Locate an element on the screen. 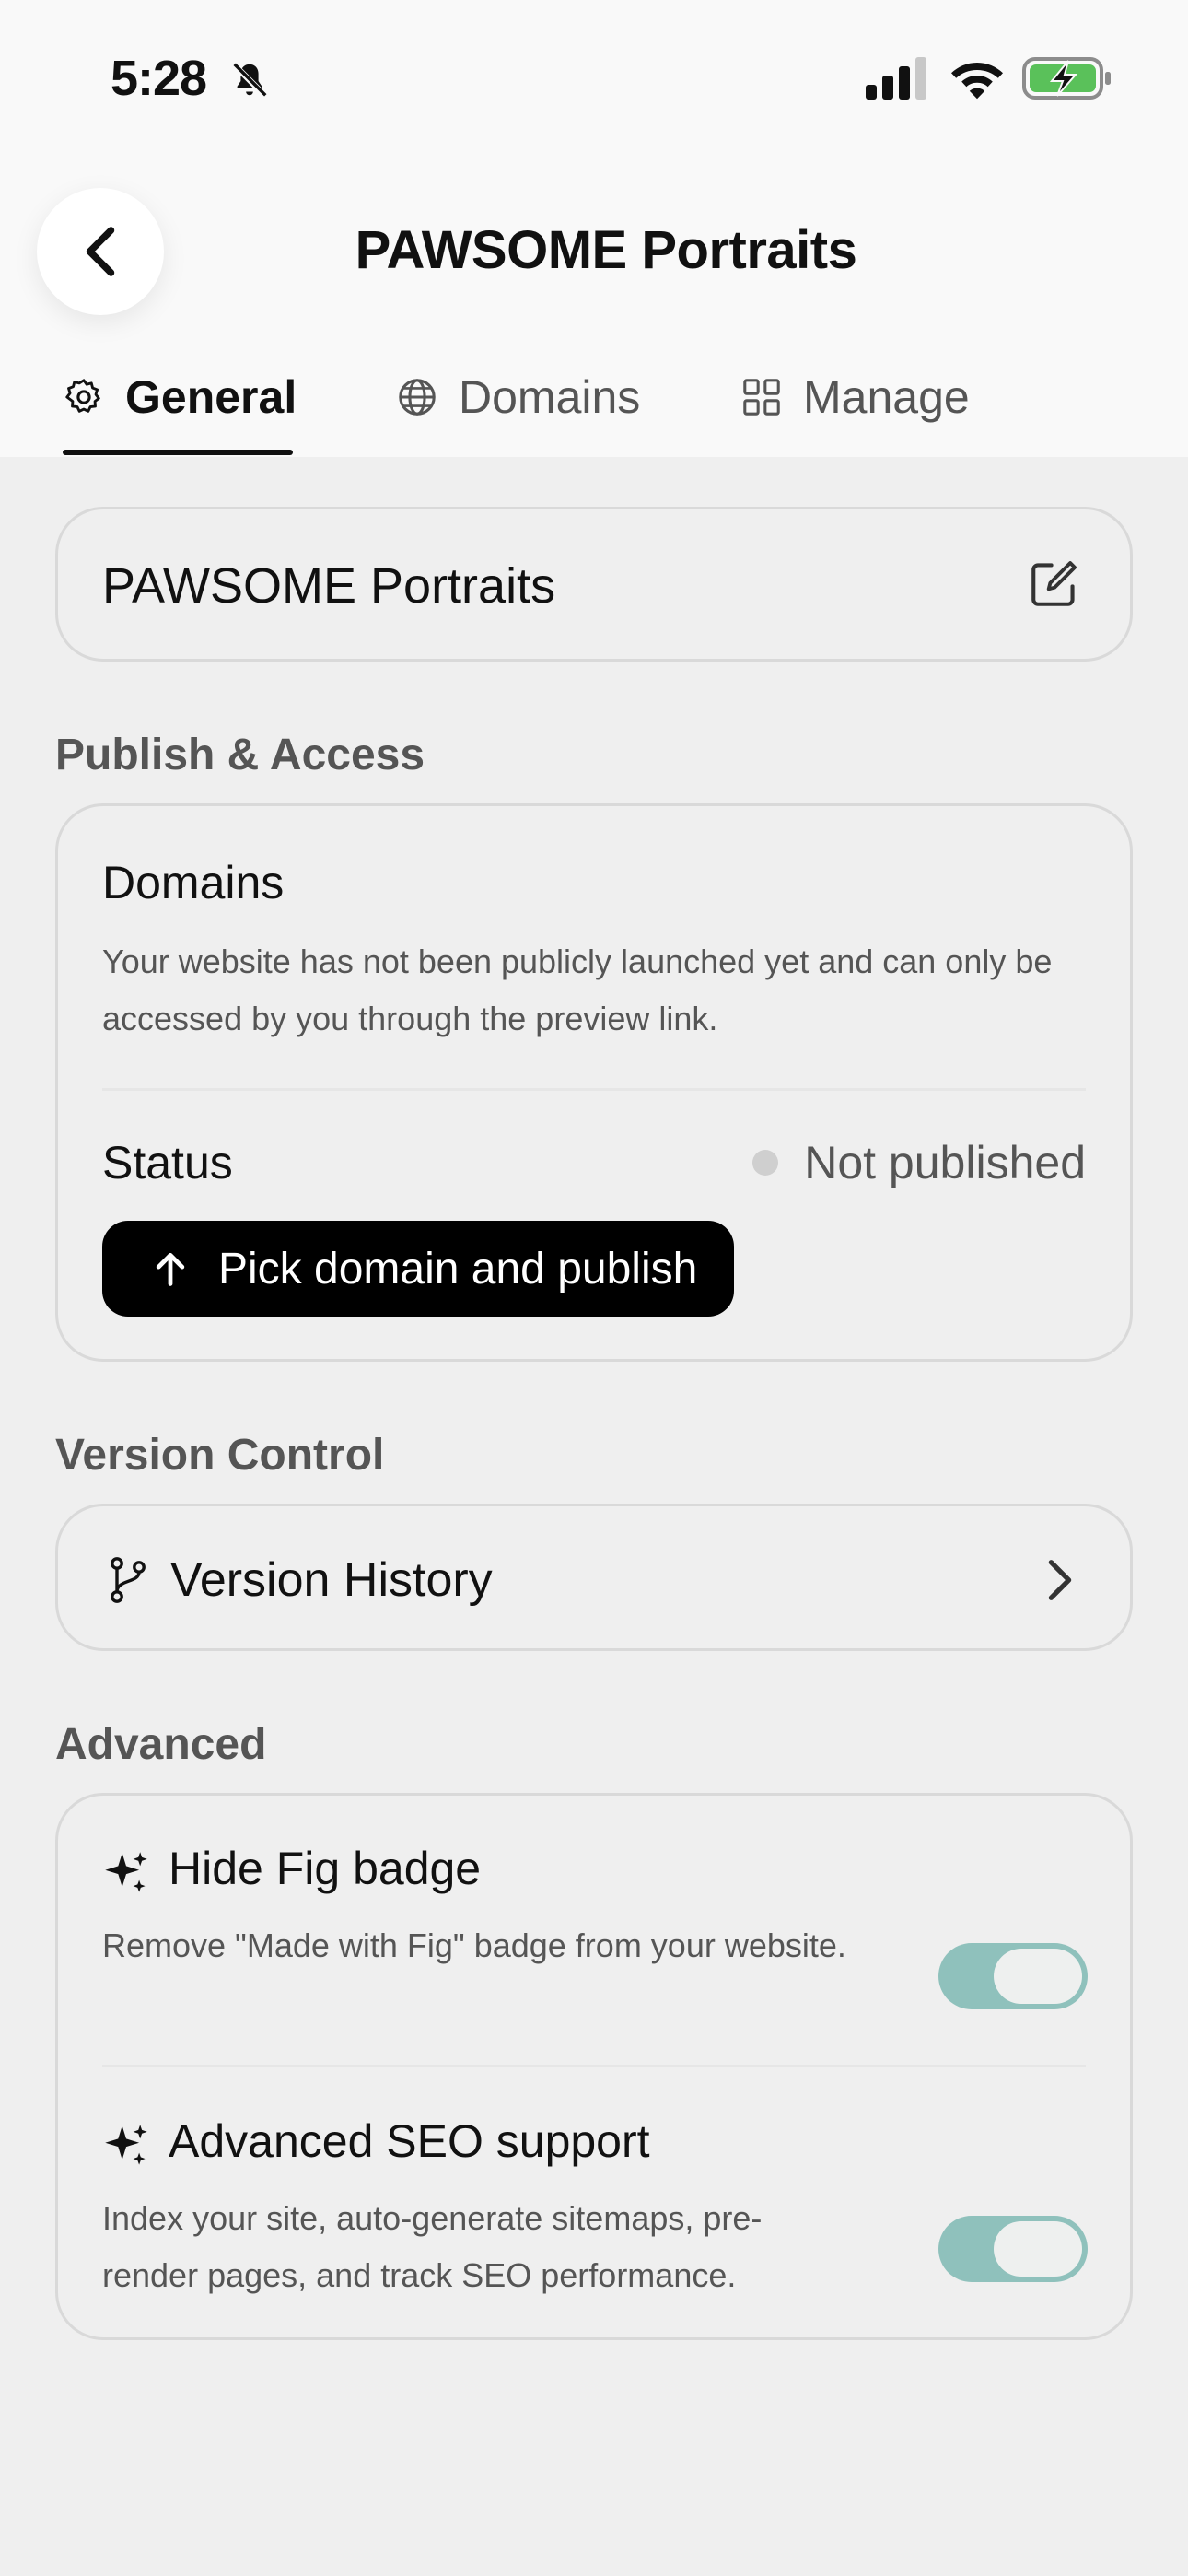 Image resolution: width=1188 pixels, height=2576 pixels. site-name-card: PAWSOME Portraits is located at coordinates (594, 584).